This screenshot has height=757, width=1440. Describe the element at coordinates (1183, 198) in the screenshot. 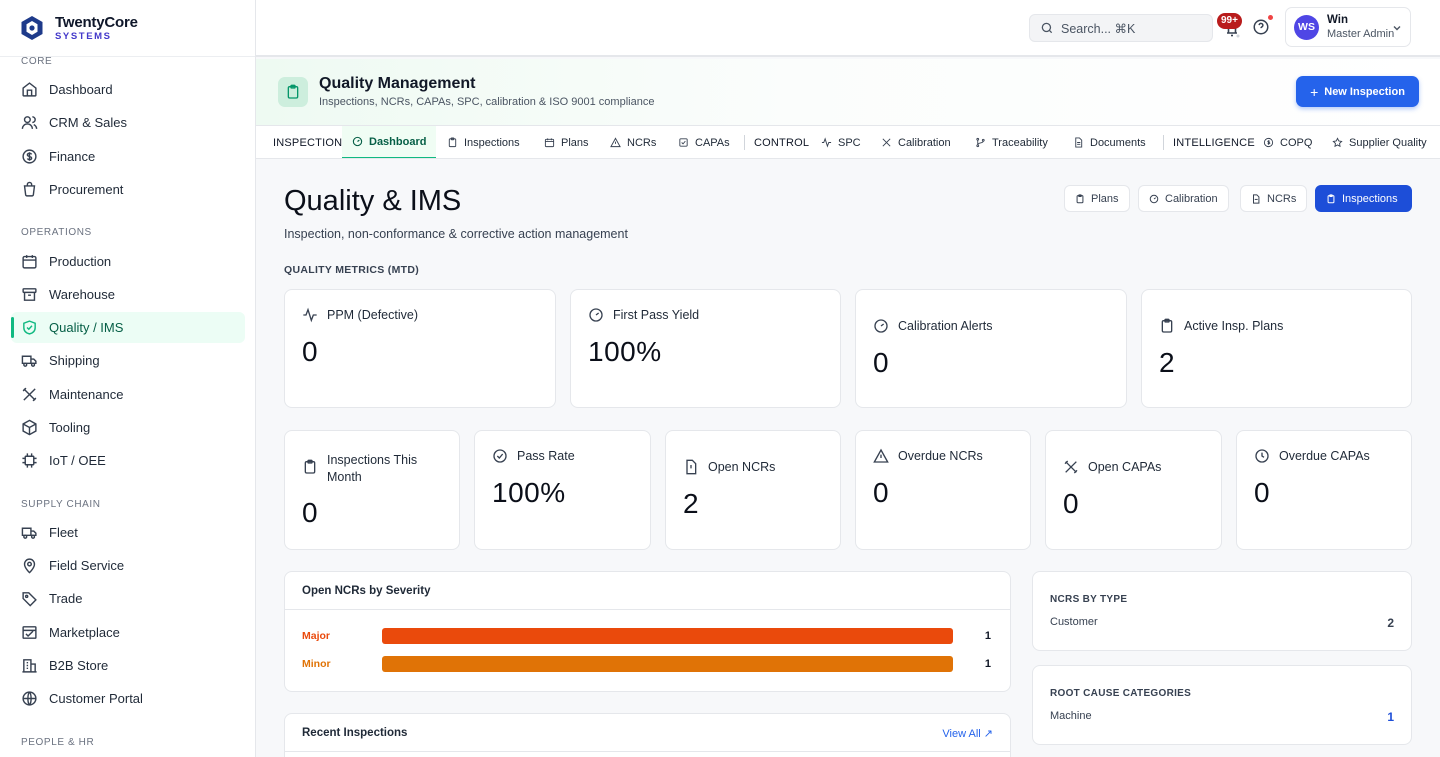

I see `calibration-button: Calibration` at that location.